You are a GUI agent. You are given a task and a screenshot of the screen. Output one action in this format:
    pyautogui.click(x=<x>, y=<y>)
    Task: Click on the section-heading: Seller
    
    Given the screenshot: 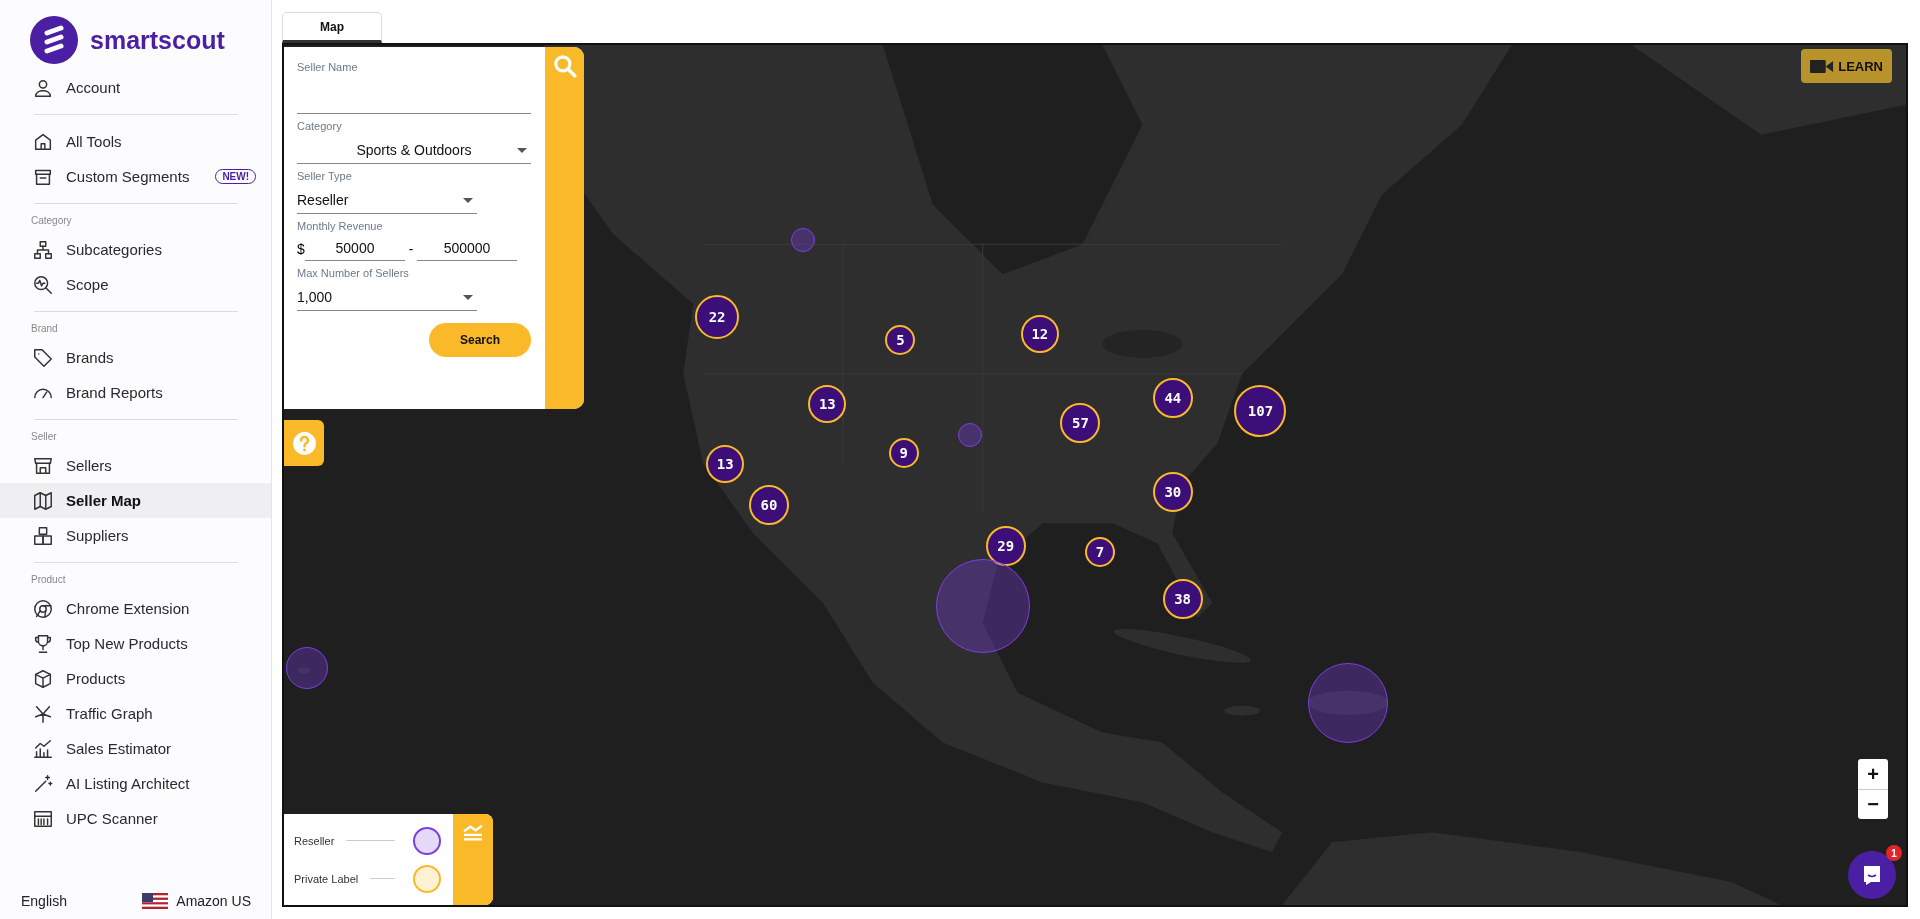 What is the action you would take?
    pyautogui.click(x=44, y=437)
    